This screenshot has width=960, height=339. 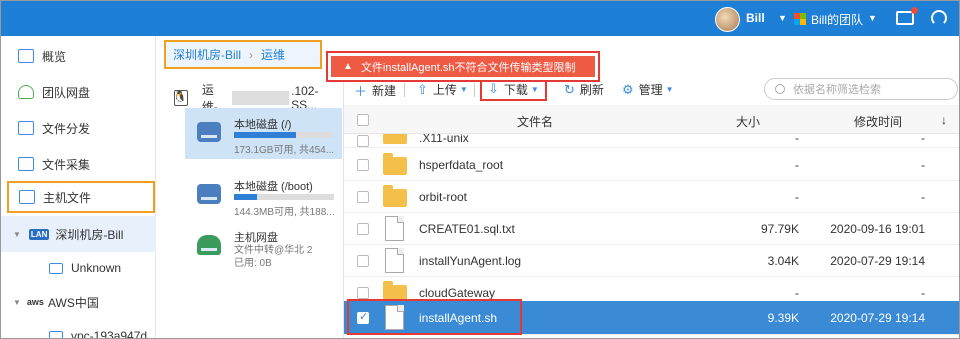 I want to click on linux-icon, so click(x=180, y=98).